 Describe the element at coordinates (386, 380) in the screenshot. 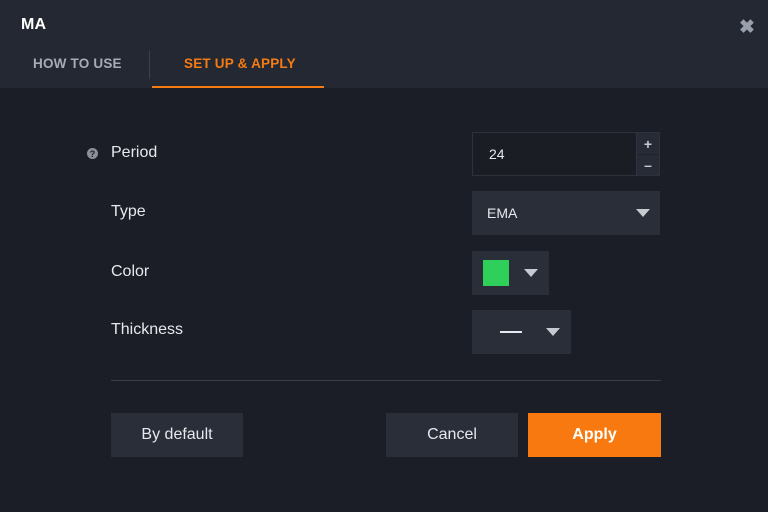

I see `divider` at that location.